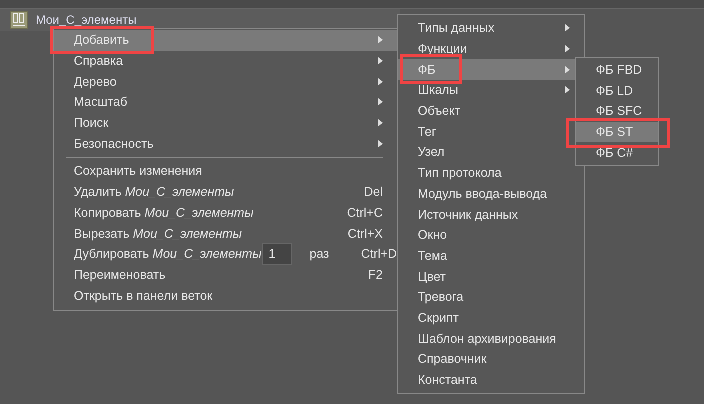  I want to click on menu-item: Тревога, so click(491, 297).